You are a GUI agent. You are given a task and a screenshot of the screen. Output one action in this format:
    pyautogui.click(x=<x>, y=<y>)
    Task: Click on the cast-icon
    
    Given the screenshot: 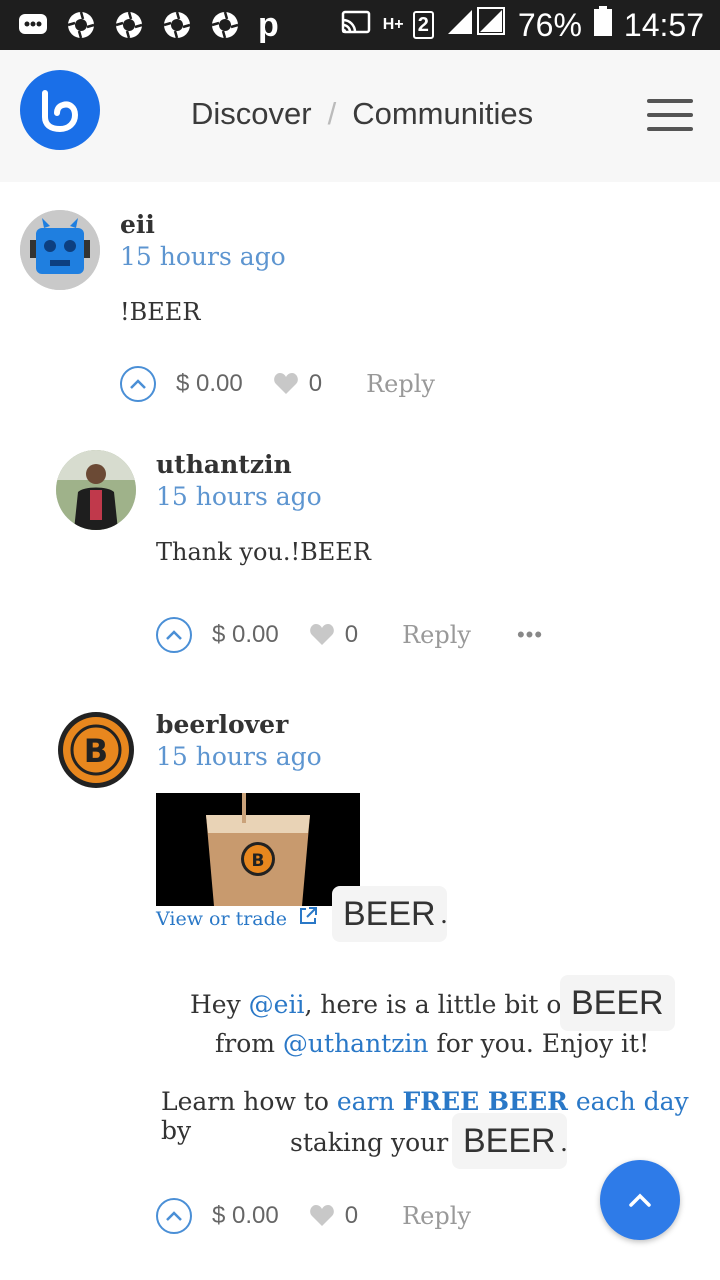 What is the action you would take?
    pyautogui.click(x=356, y=25)
    